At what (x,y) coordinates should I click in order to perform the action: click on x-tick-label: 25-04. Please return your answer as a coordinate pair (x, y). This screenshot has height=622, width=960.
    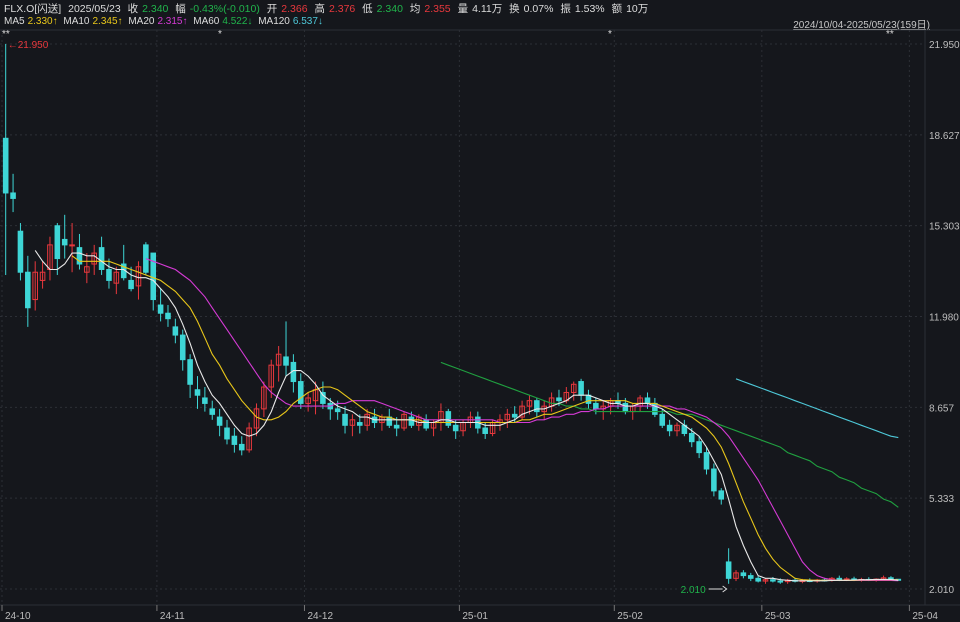
    Looking at the image, I should click on (925, 616).